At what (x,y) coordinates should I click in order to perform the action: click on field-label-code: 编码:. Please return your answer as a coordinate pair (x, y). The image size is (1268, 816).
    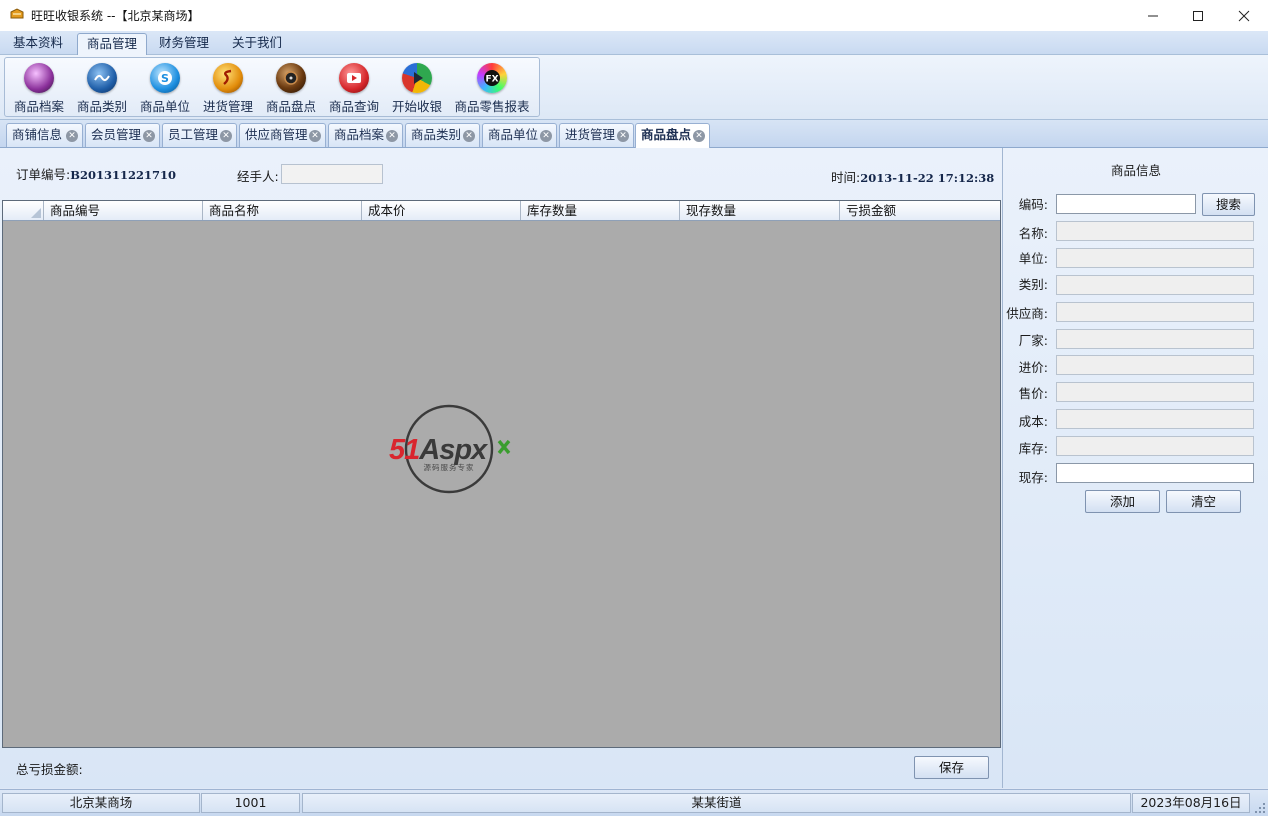
    Looking at the image, I should click on (1033, 204).